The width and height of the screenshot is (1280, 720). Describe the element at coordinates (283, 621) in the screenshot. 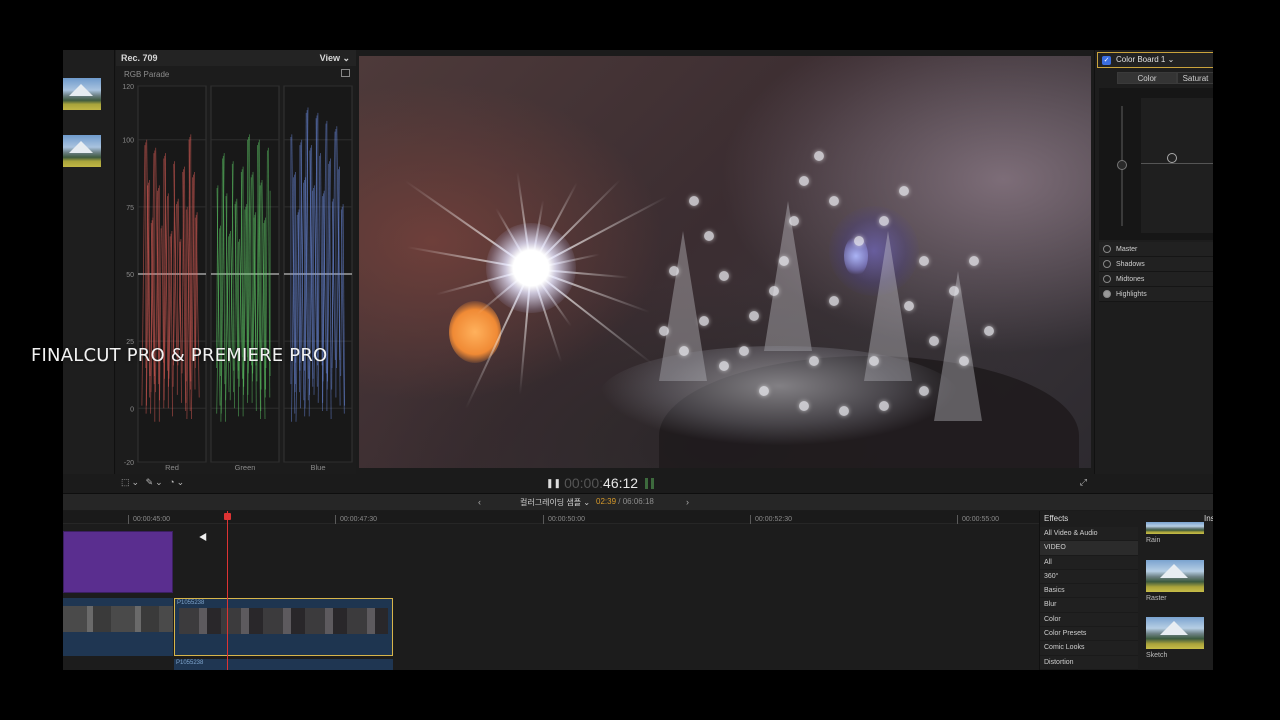

I see `clip-filmstrip` at that location.